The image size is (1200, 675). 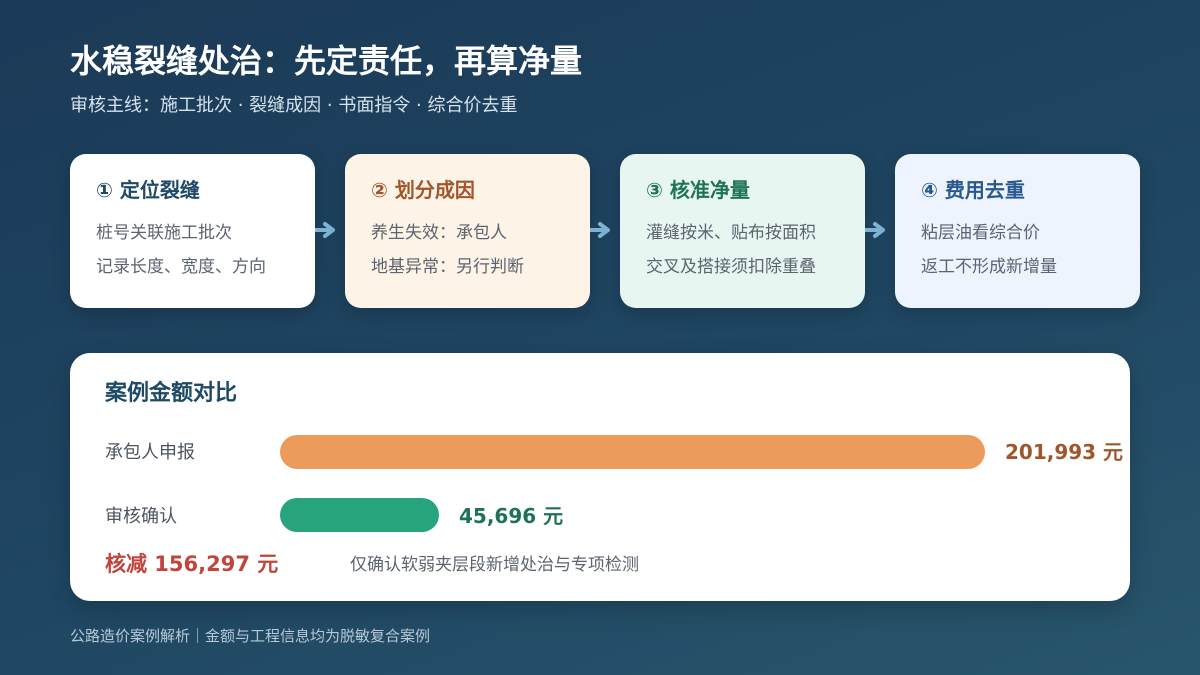 What do you see at coordinates (171, 393) in the screenshot?
I see `comparison-title: 案例金额对比` at bounding box center [171, 393].